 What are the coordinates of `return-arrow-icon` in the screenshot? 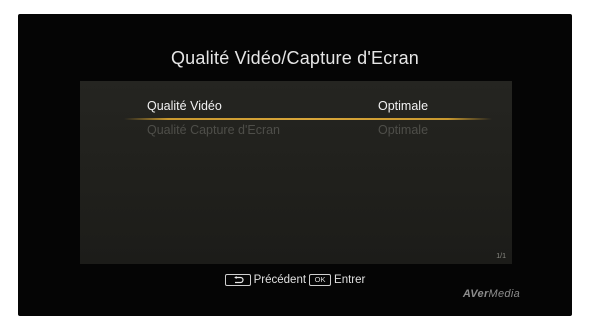 It's located at (238, 280).